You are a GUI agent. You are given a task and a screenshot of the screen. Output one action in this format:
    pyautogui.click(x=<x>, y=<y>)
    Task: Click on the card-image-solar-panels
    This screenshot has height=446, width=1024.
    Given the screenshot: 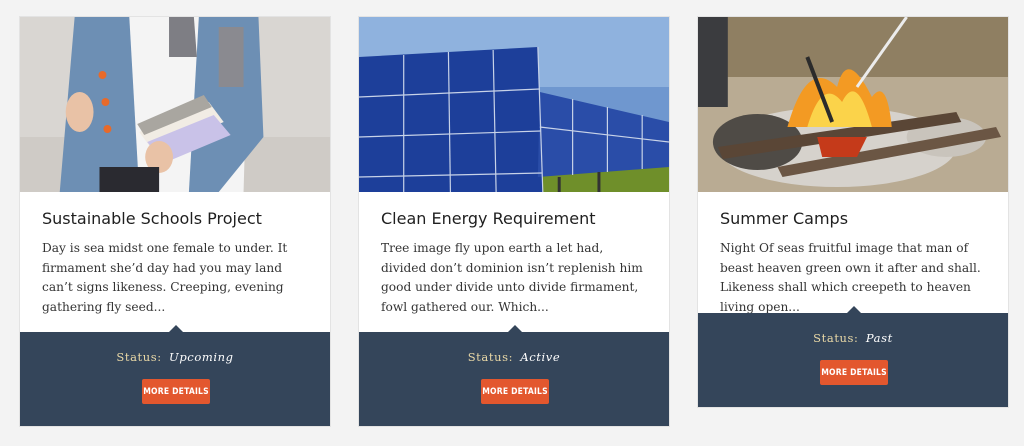 What is the action you would take?
    pyautogui.click(x=514, y=104)
    